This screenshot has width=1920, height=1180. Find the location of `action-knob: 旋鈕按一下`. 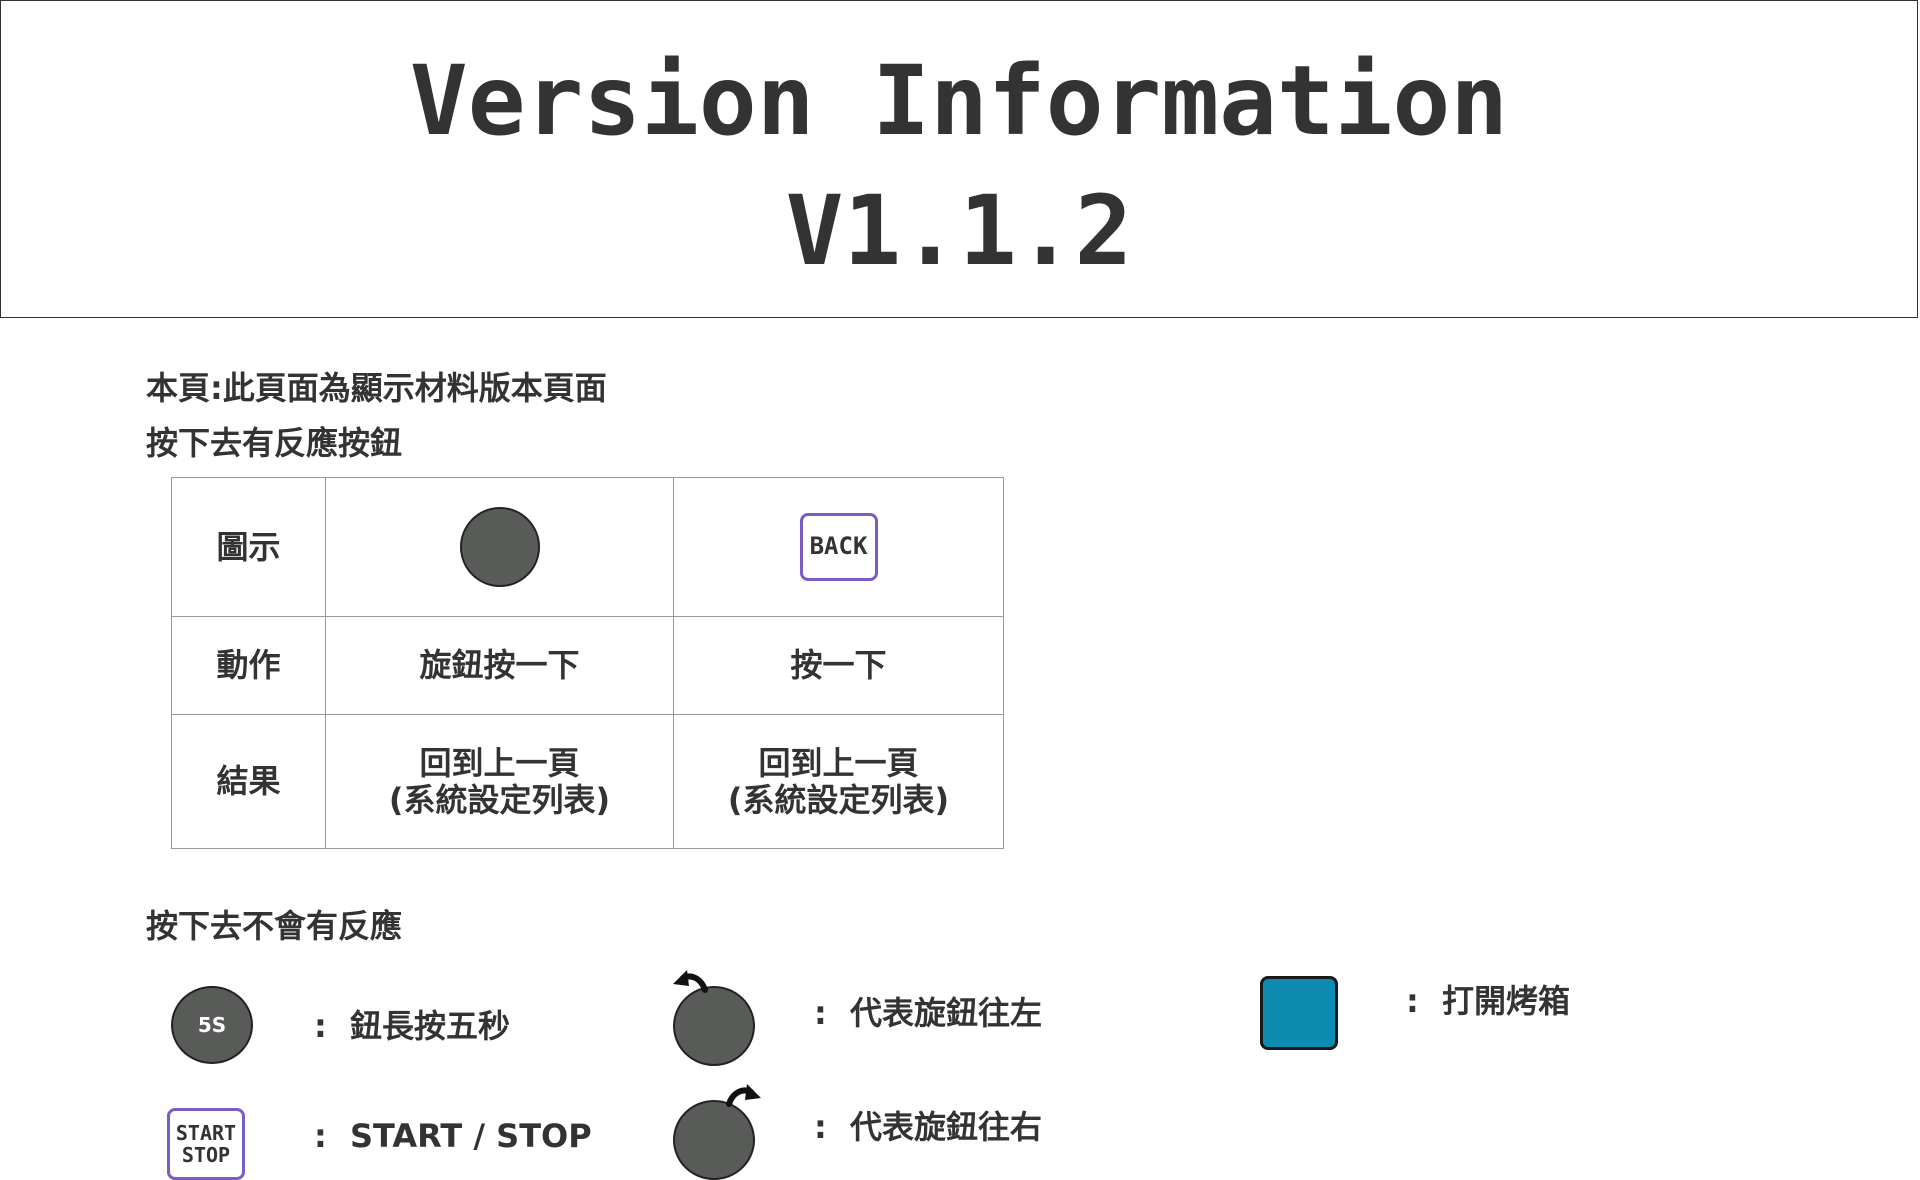

action-knob: 旋鈕按一下 is located at coordinates (499, 665).